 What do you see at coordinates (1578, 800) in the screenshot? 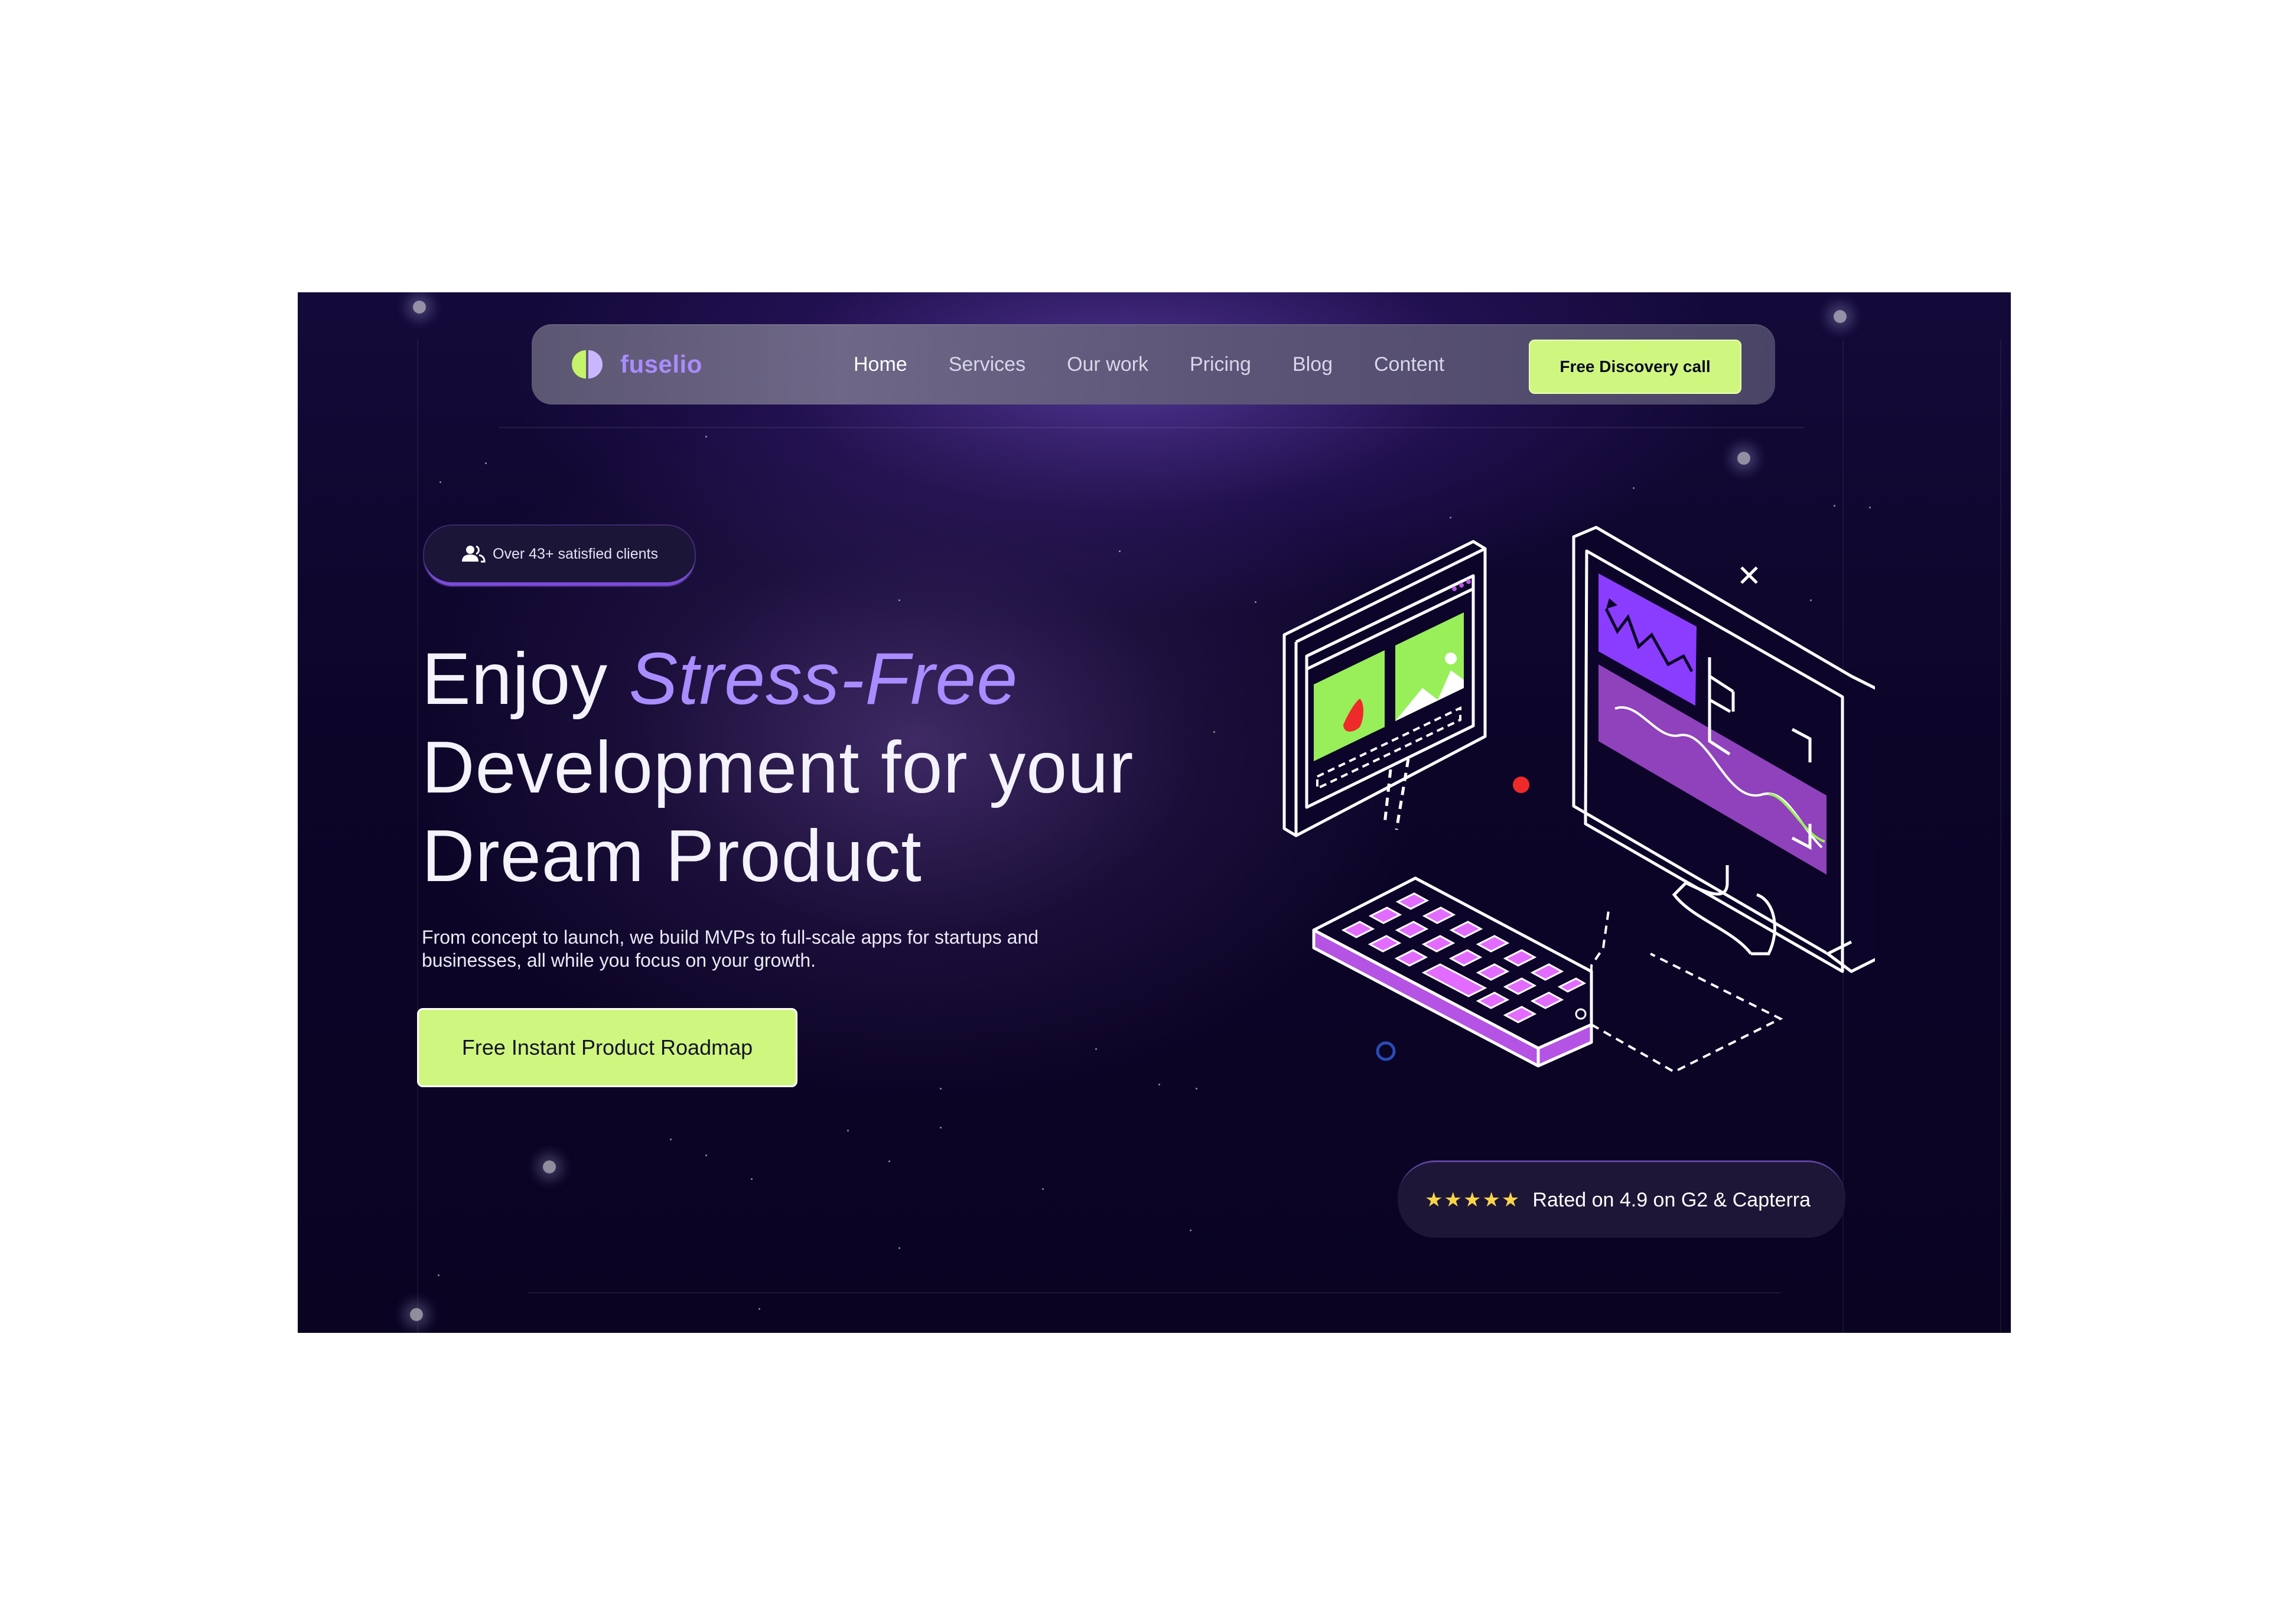
I see `computer-illustration` at bounding box center [1578, 800].